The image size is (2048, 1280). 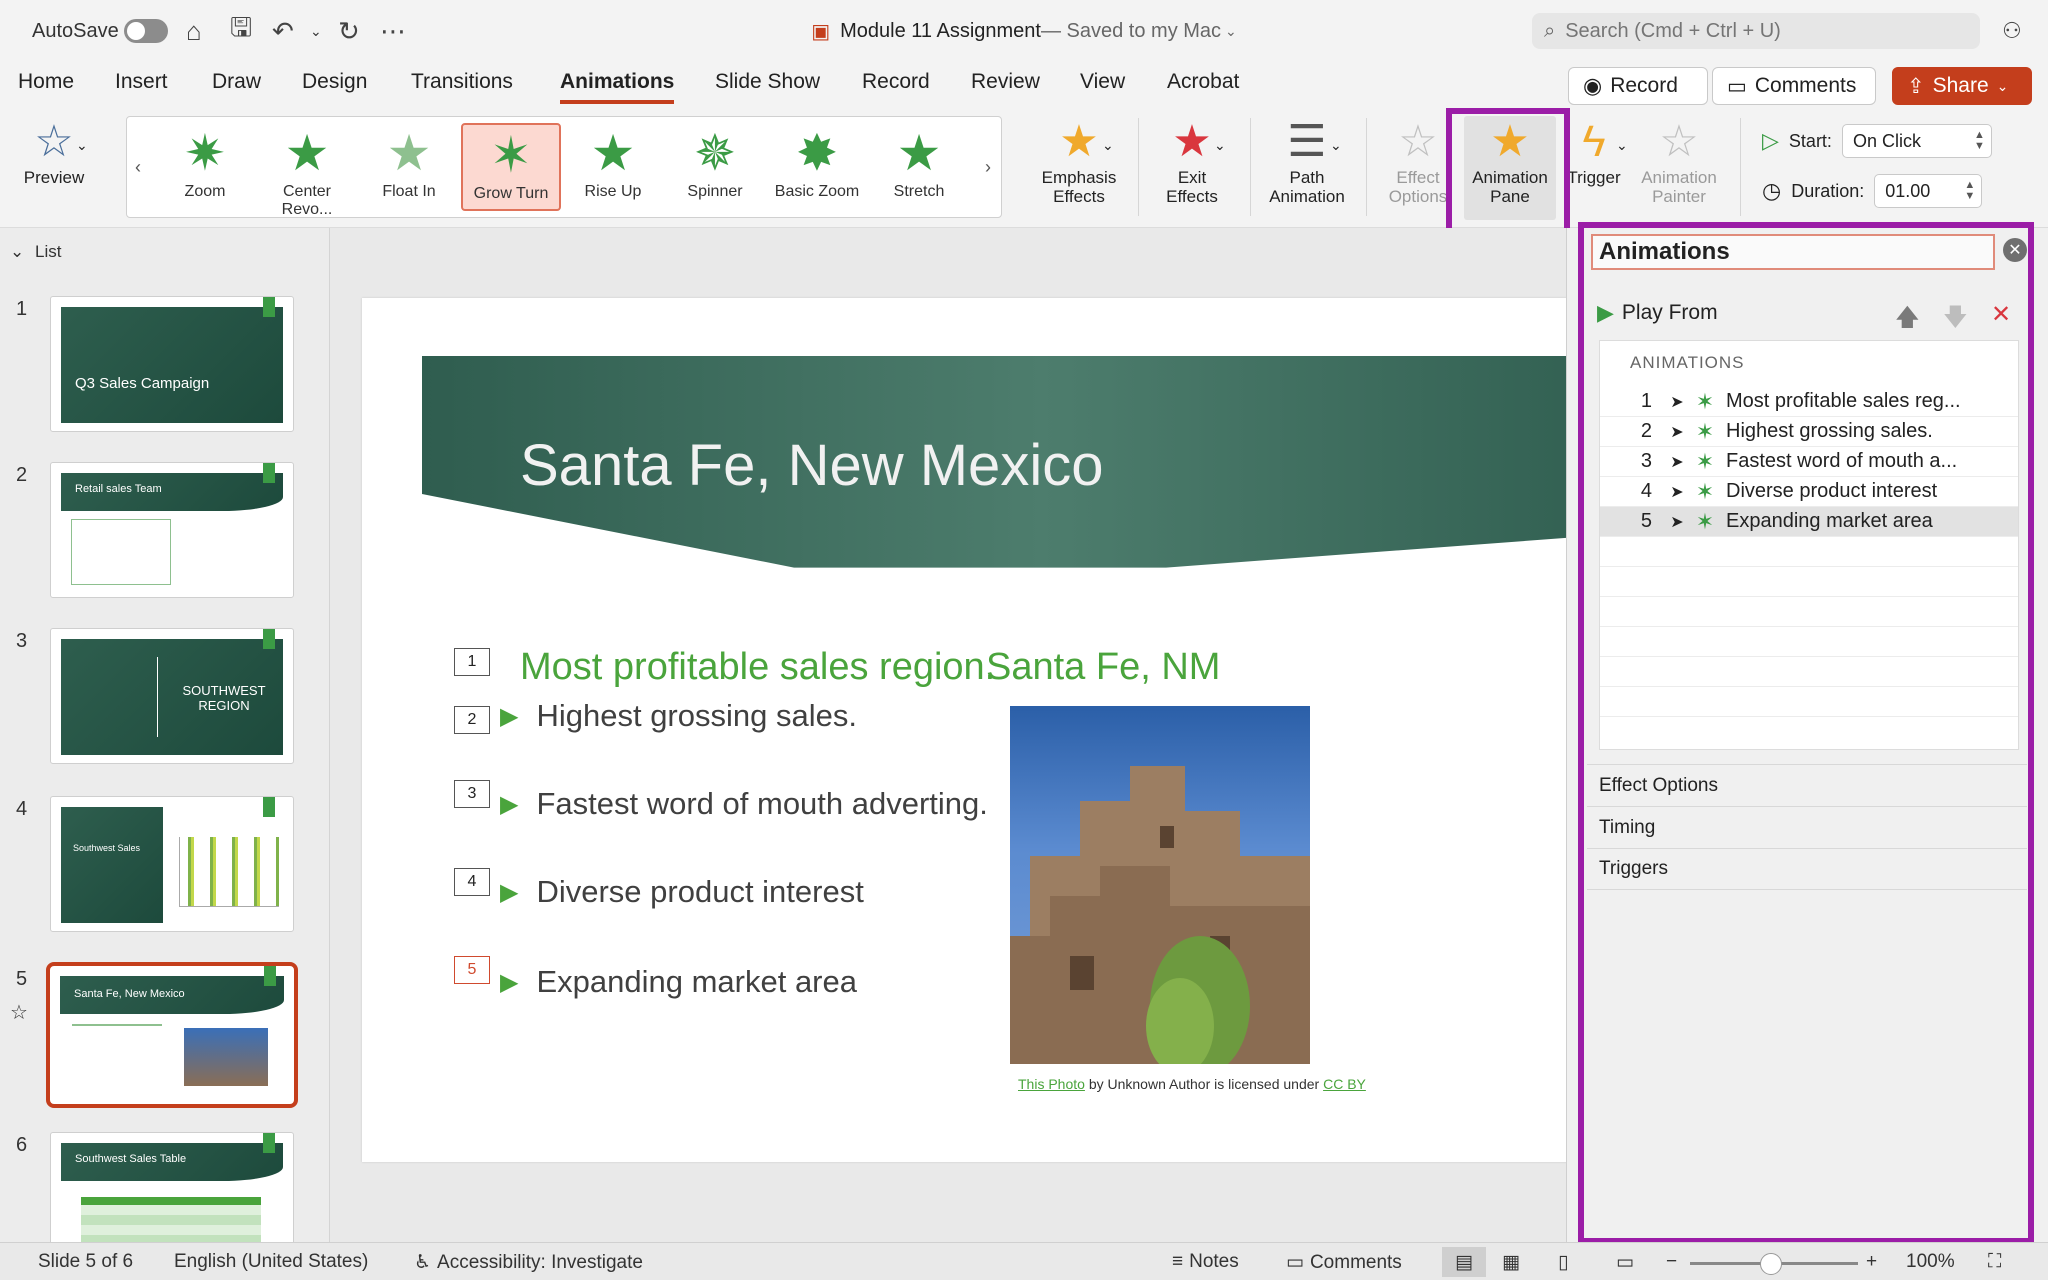 What do you see at coordinates (678, 982) in the screenshot?
I see `bullet-4: ▶ Expanding market area` at bounding box center [678, 982].